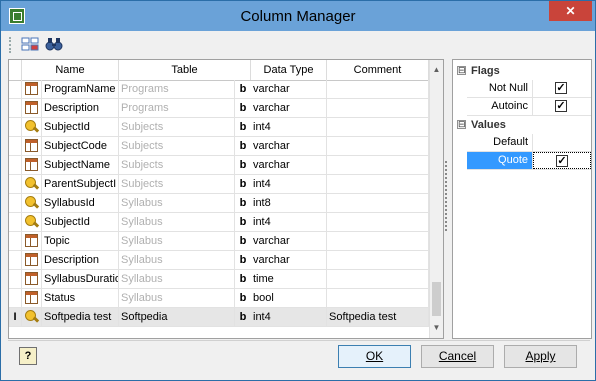 The width and height of the screenshot is (596, 381). I want to click on table-row: SubjectId Subjects b int4, so click(219, 127).